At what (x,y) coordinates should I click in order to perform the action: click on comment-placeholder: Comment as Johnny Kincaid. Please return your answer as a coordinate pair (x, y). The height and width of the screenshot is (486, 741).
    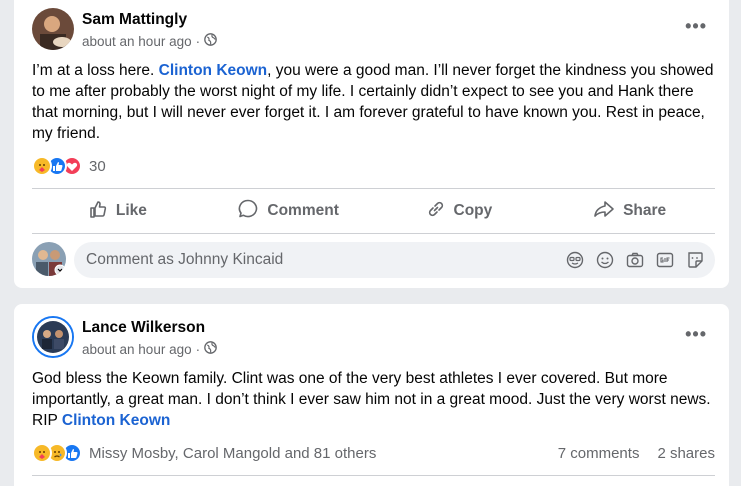
    Looking at the image, I should click on (185, 259).